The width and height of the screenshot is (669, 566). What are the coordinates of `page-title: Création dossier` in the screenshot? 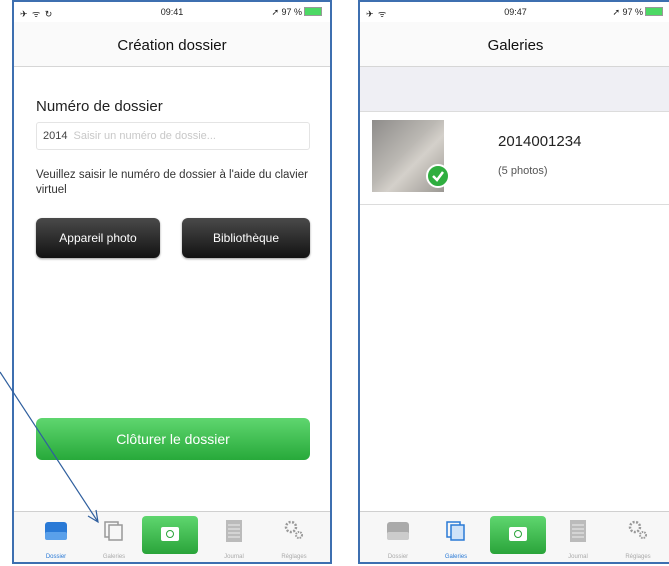 It's located at (172, 45).